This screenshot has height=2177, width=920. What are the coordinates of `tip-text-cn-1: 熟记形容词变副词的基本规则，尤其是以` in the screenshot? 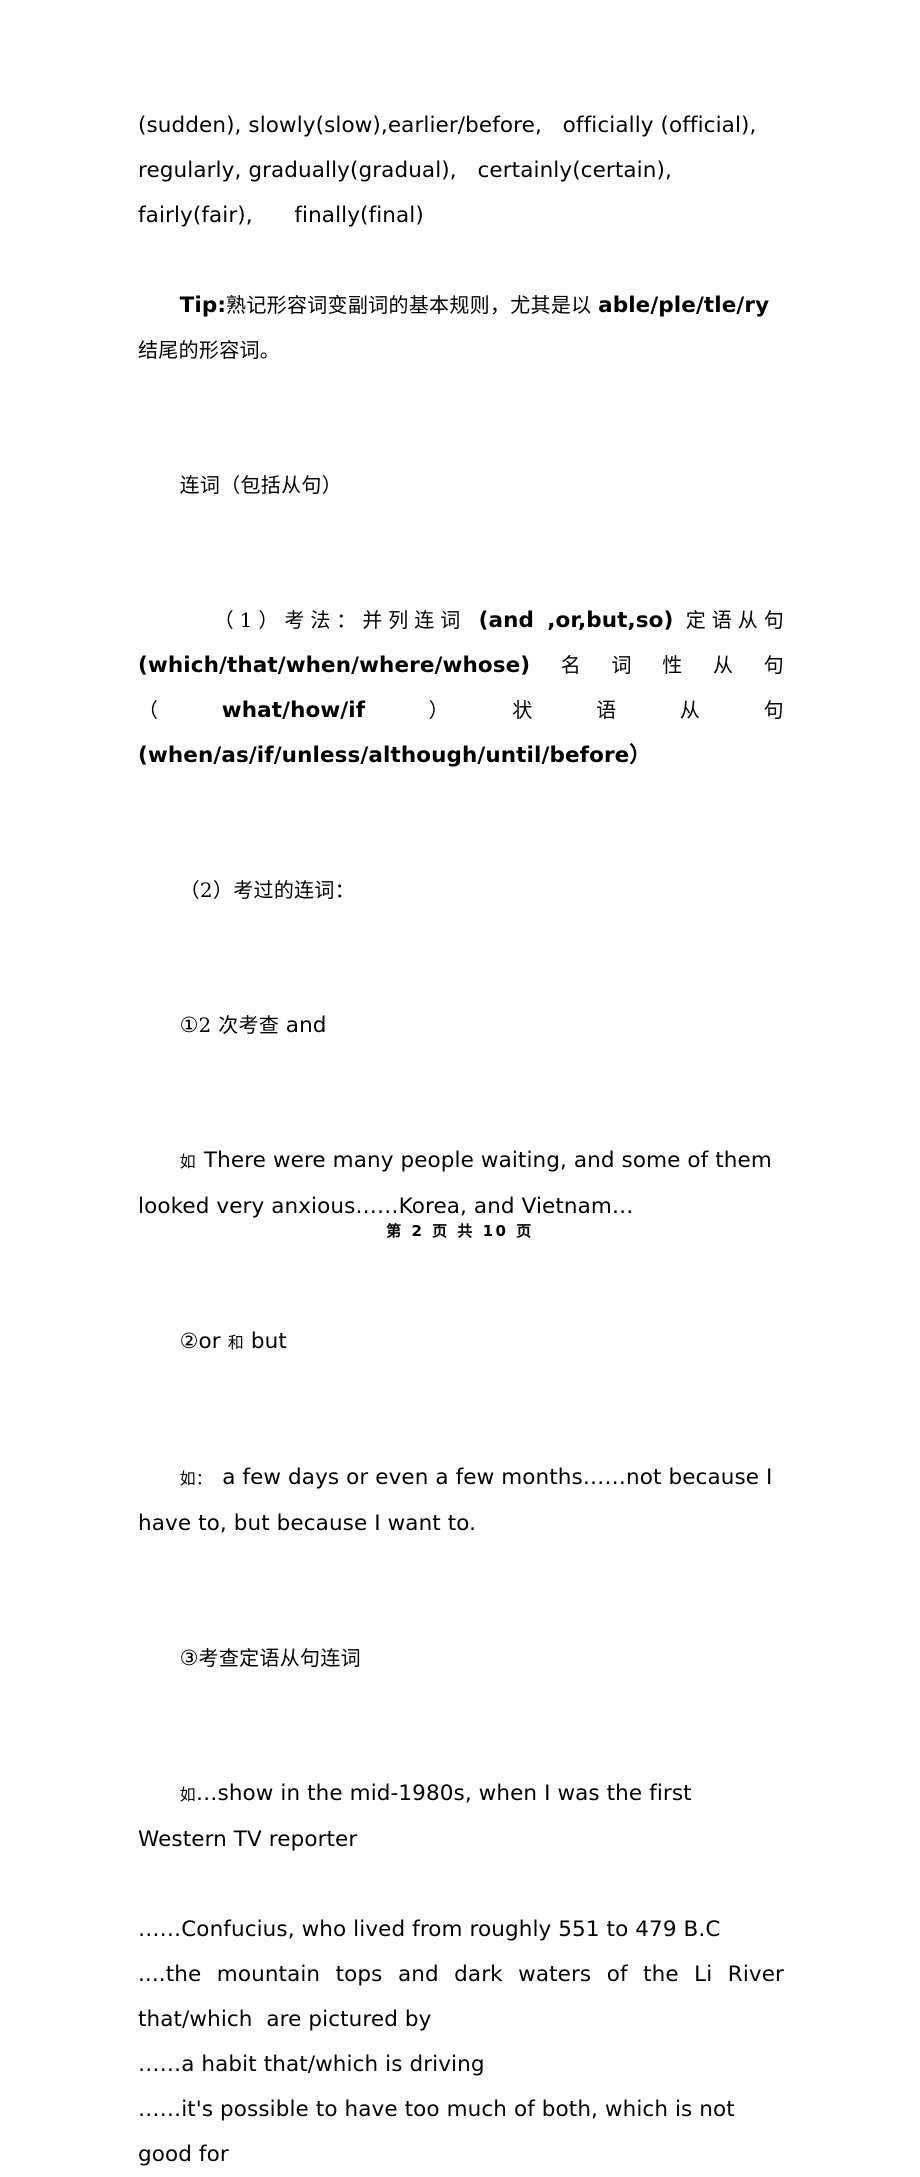 It's located at (412, 305).